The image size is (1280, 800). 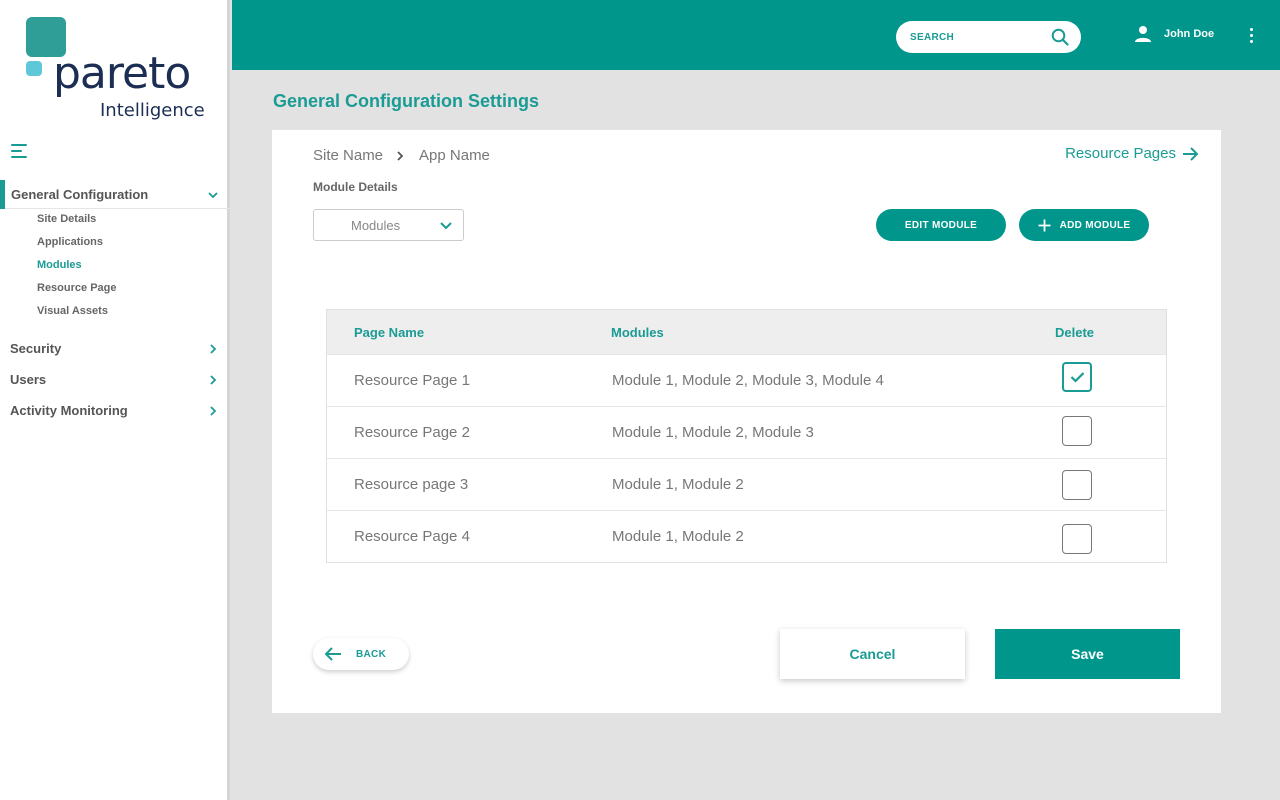 What do you see at coordinates (746, 484) in the screenshot?
I see `table-row: Resource page 3 Module 1, Module 2` at bounding box center [746, 484].